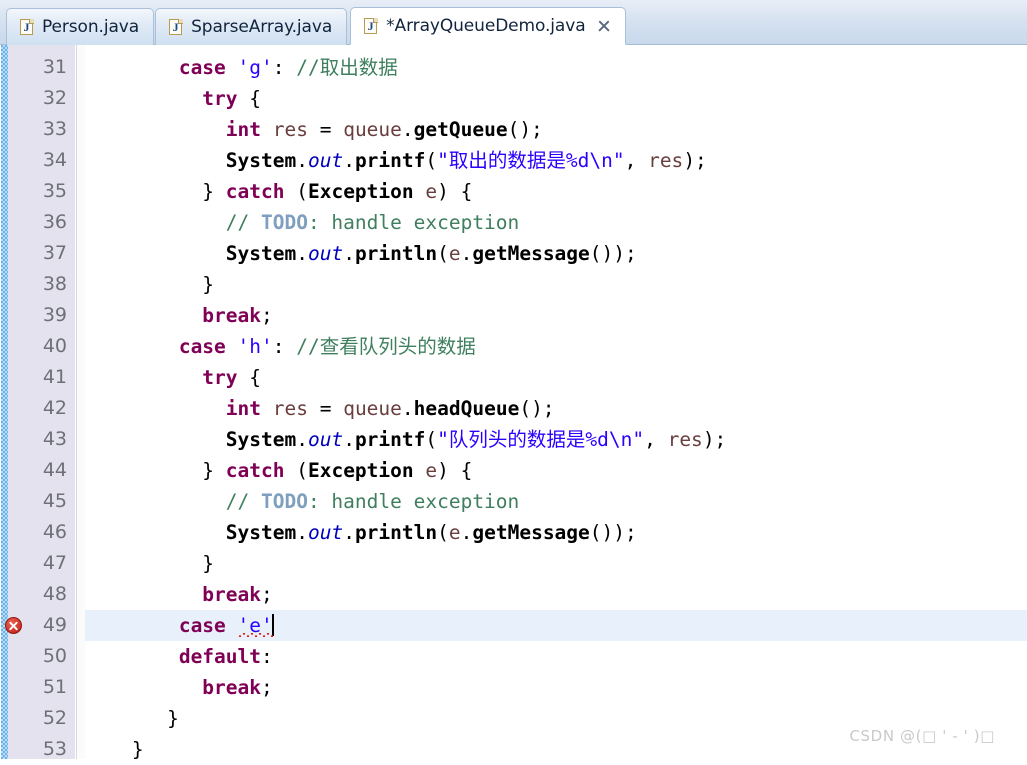  What do you see at coordinates (556, 129) in the screenshot?
I see `code-line: int res = queue.getQueue();` at bounding box center [556, 129].